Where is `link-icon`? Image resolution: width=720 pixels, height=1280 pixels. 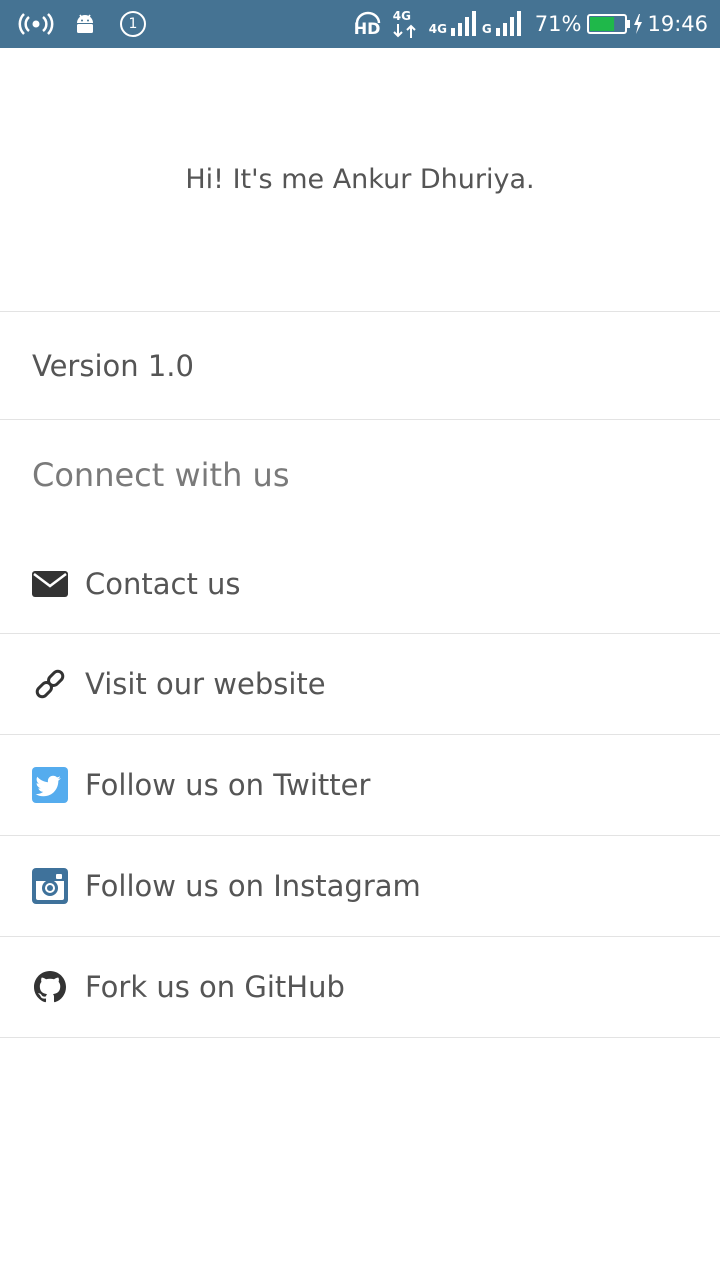
link-icon is located at coordinates (50, 684).